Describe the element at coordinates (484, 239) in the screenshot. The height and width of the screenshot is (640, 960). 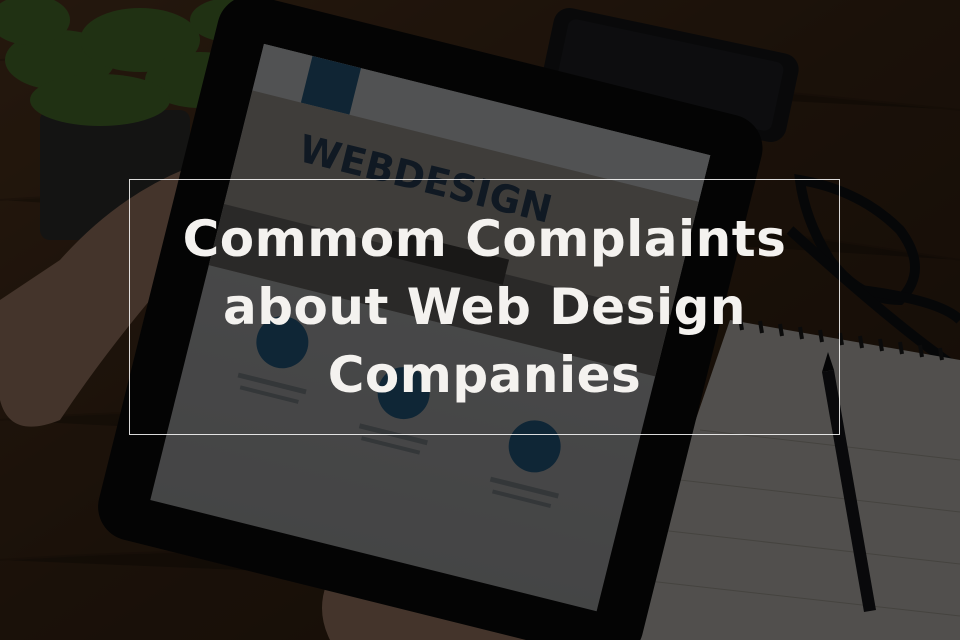
I see `banner-title-line-1: Commom Complaints` at that location.